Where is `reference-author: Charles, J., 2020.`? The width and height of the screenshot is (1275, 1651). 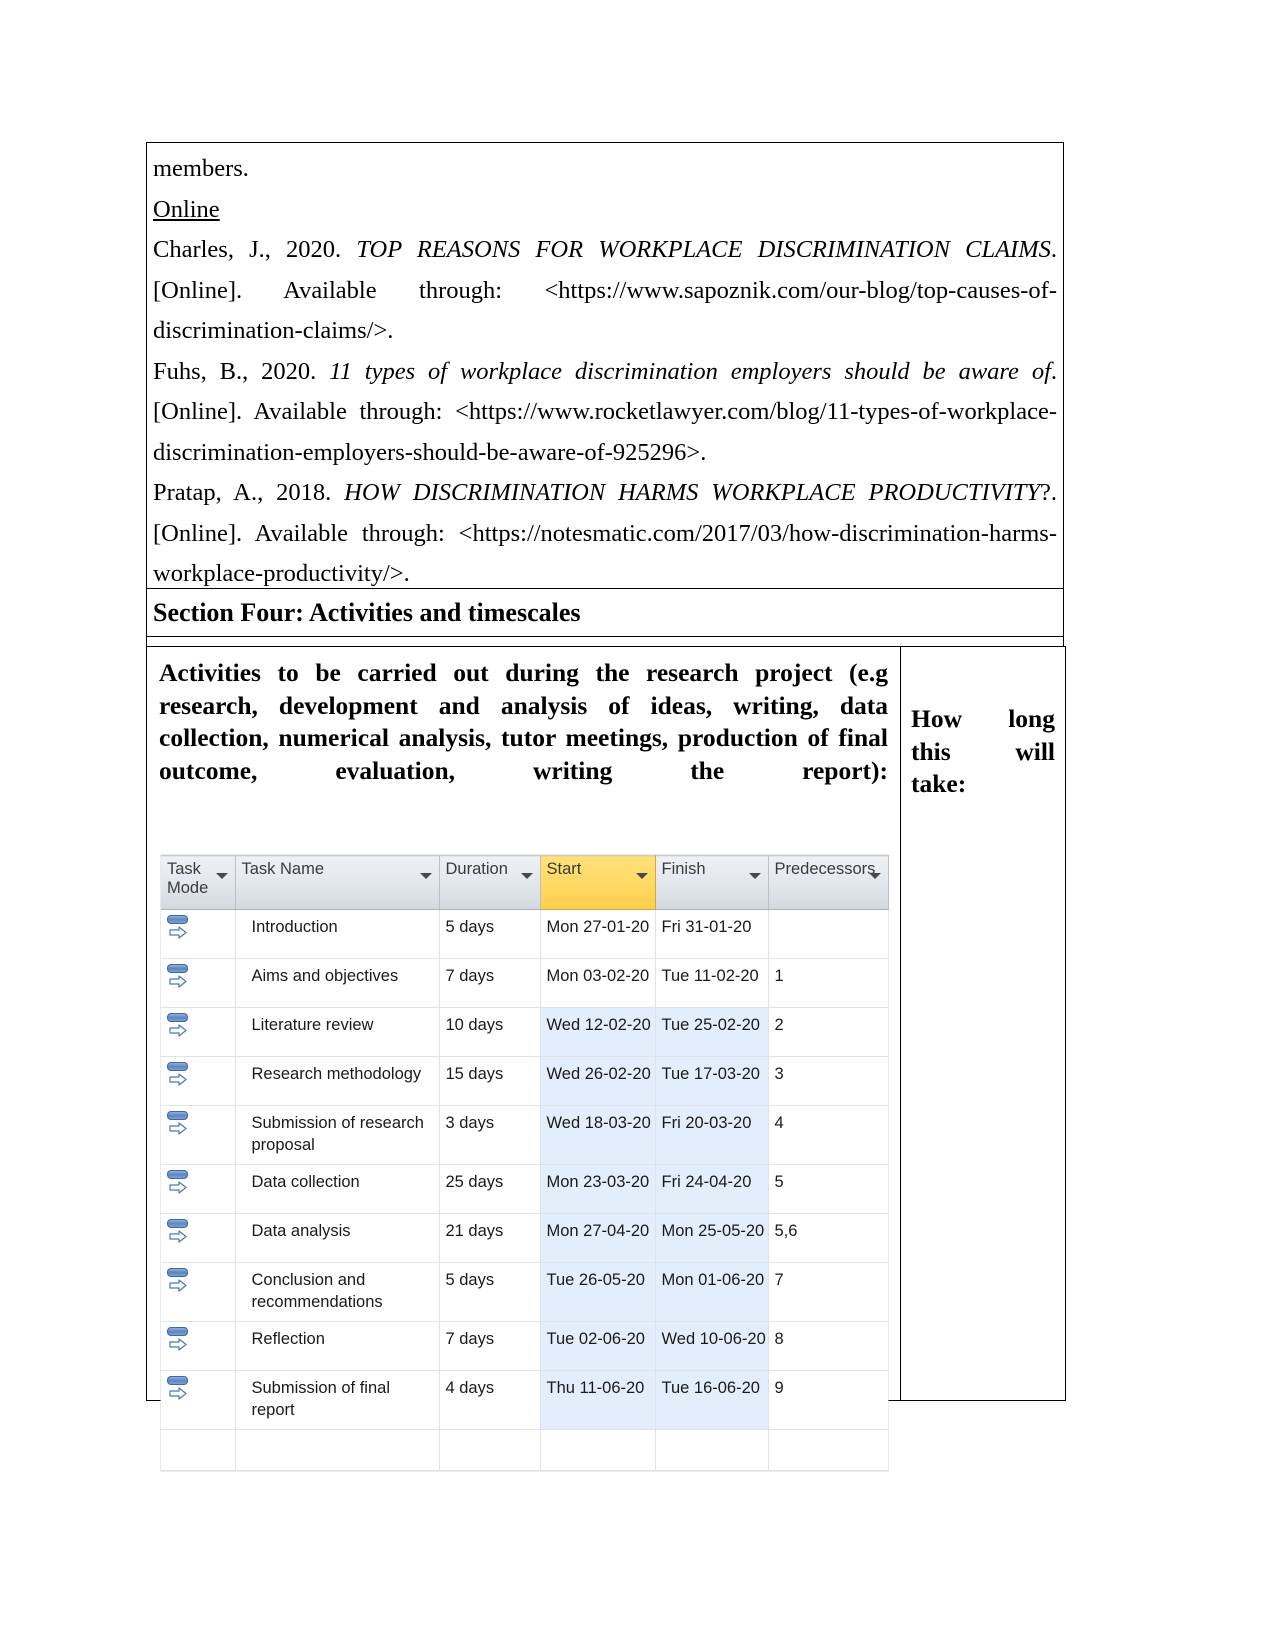
reference-author: Charles, J., 2020. is located at coordinates (255, 249).